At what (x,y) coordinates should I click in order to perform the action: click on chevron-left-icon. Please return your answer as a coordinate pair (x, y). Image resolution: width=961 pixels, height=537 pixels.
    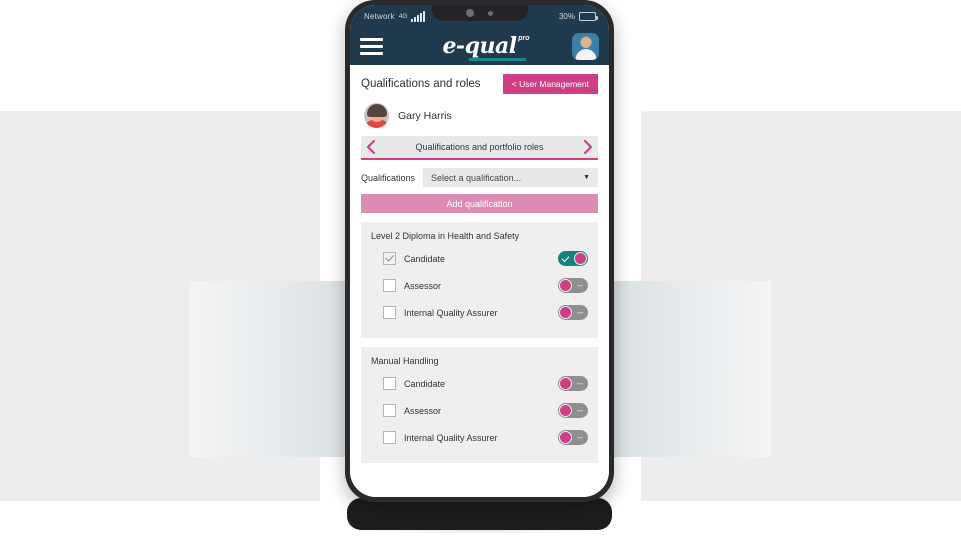
    Looking at the image, I should click on (371, 147).